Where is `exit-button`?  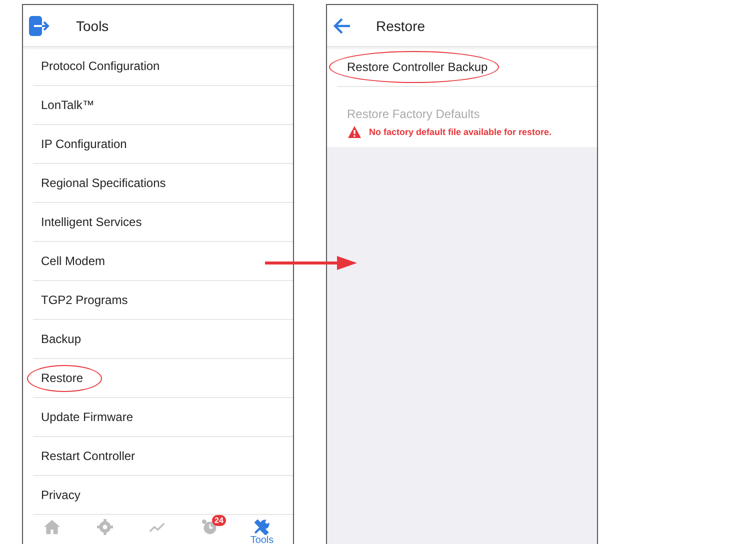
exit-button is located at coordinates (40, 26).